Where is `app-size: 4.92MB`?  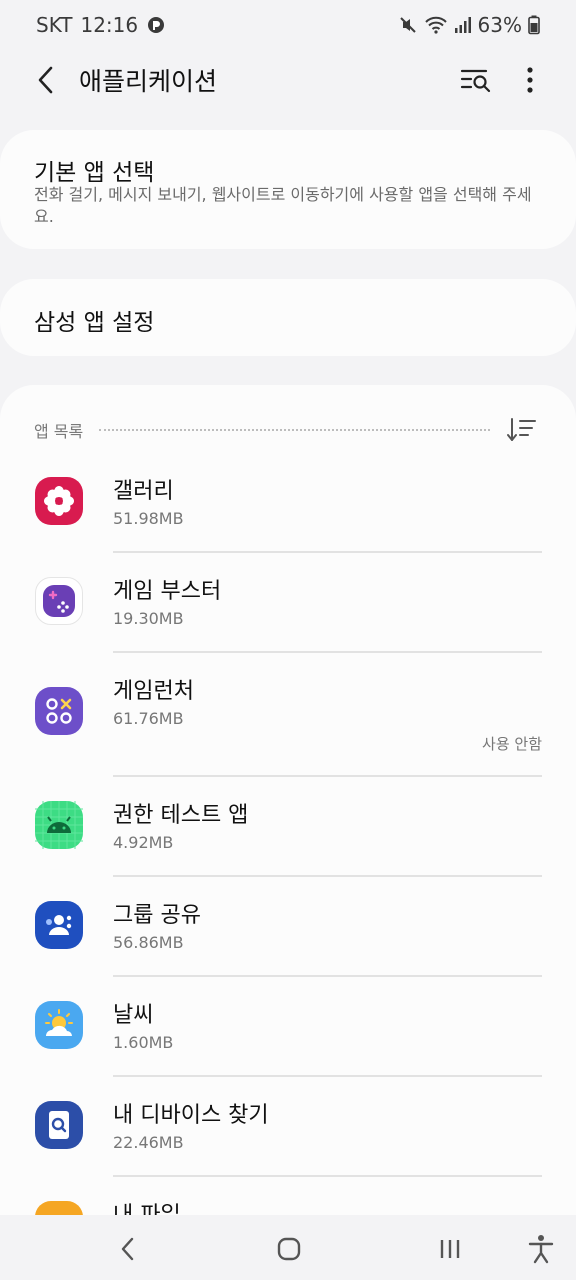 app-size: 4.92MB is located at coordinates (143, 842).